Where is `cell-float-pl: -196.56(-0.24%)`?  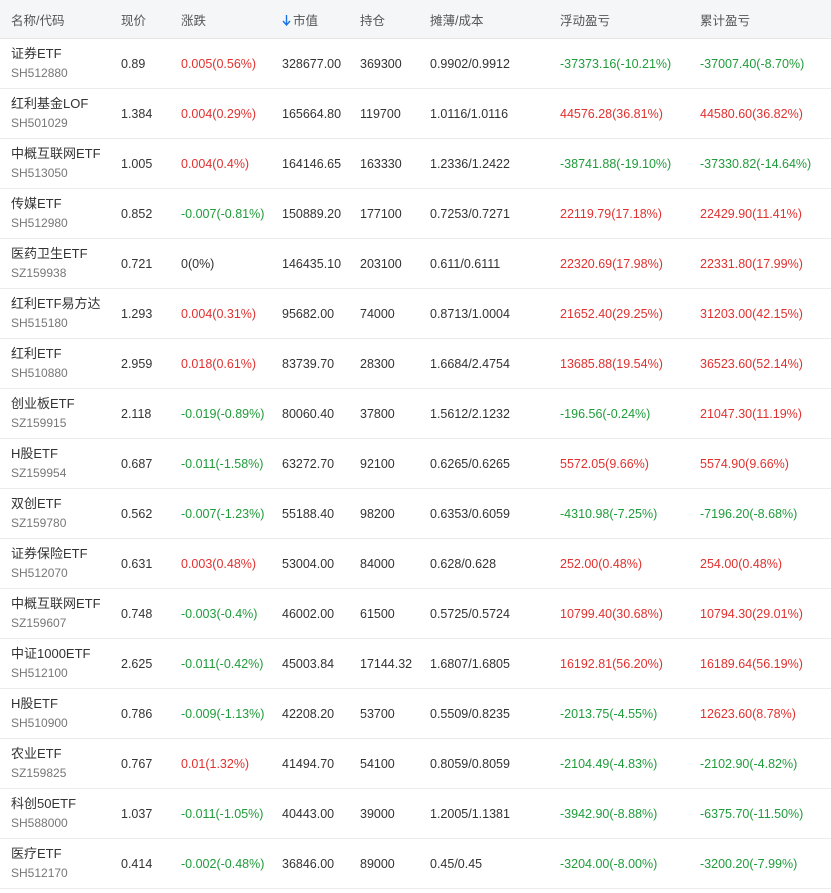 cell-float-pl: -196.56(-0.24%) is located at coordinates (619, 413).